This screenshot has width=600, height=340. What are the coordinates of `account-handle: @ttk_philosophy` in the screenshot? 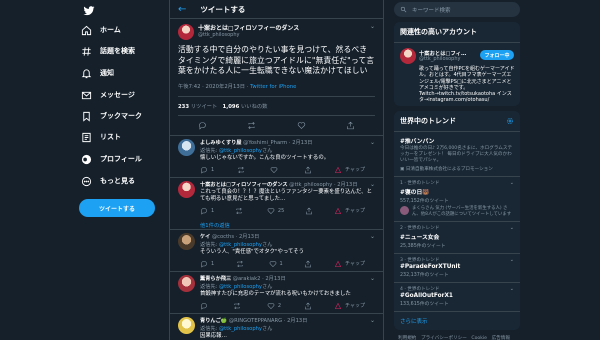 It's located at (439, 59).